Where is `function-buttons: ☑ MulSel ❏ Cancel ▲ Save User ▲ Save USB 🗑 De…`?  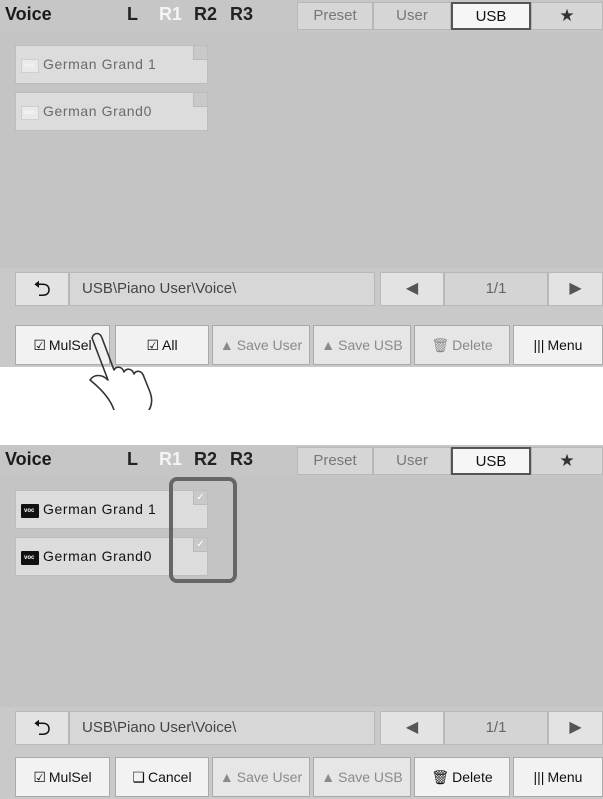 function-buttons: ☑ MulSel ❏ Cancel ▲ Save User ▲ Save USB 🗑 De… is located at coordinates (301, 778).